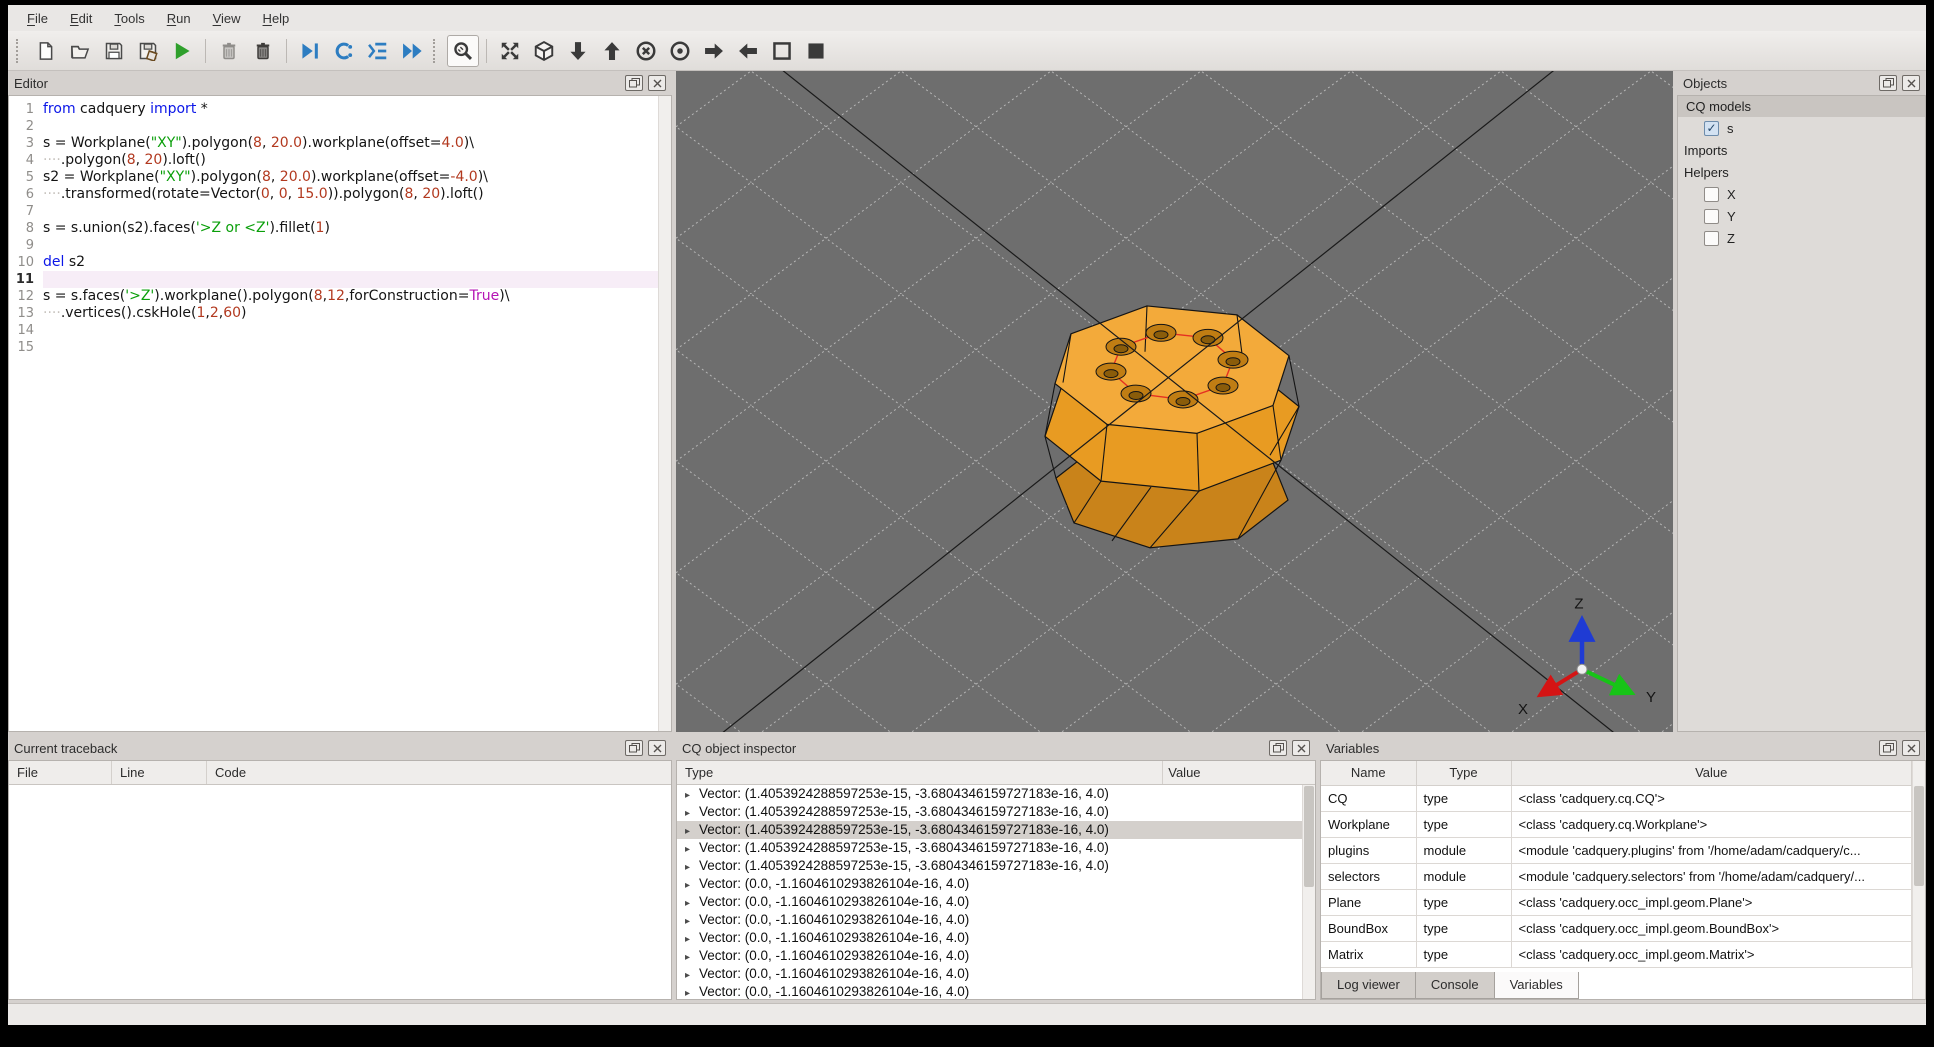 The width and height of the screenshot is (1934, 1047). I want to click on open-file-button, so click(80, 51).